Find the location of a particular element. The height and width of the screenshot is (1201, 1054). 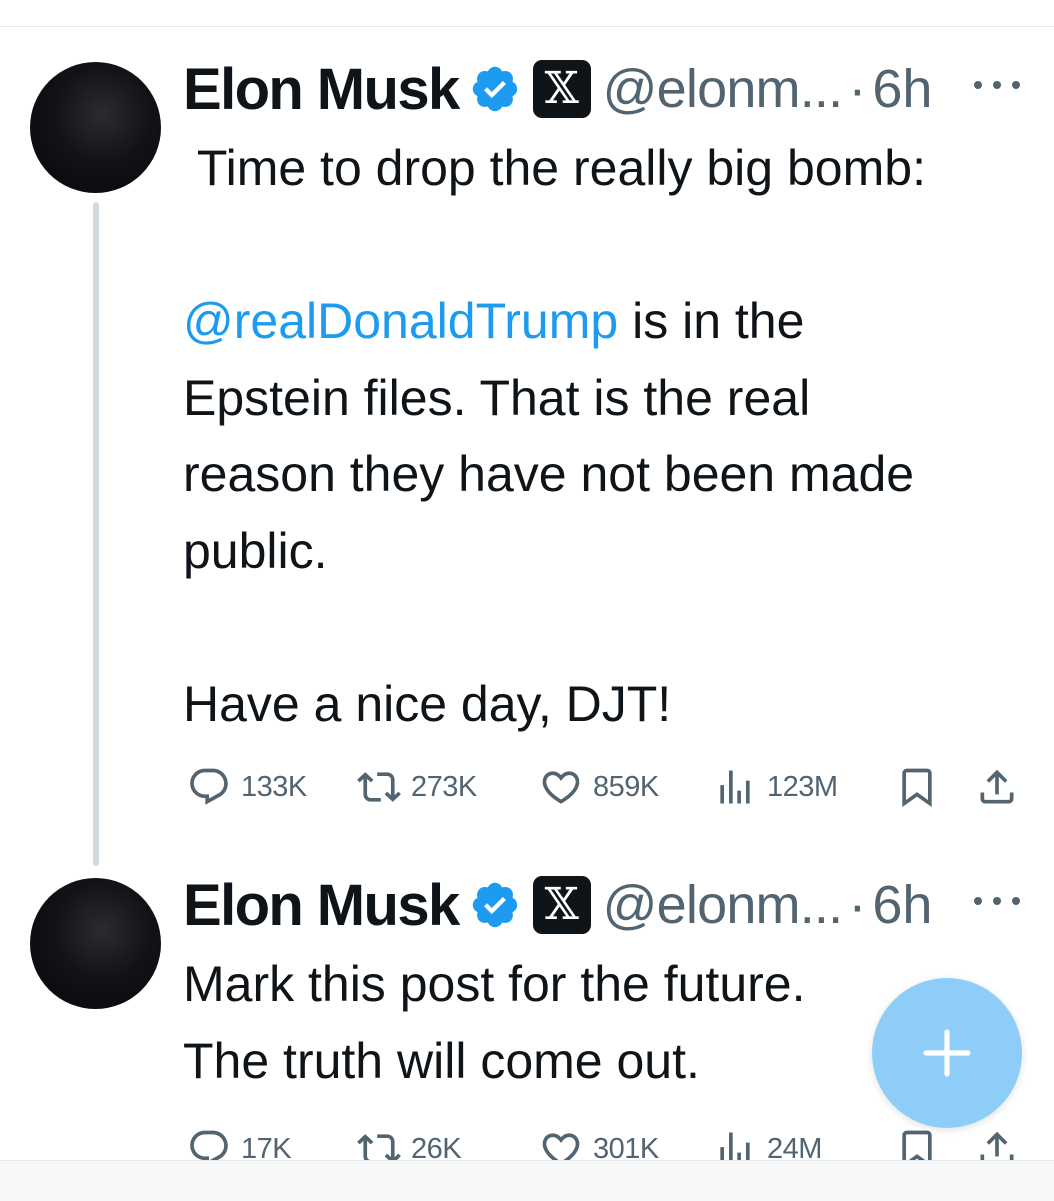

thread-line is located at coordinates (96, 534).